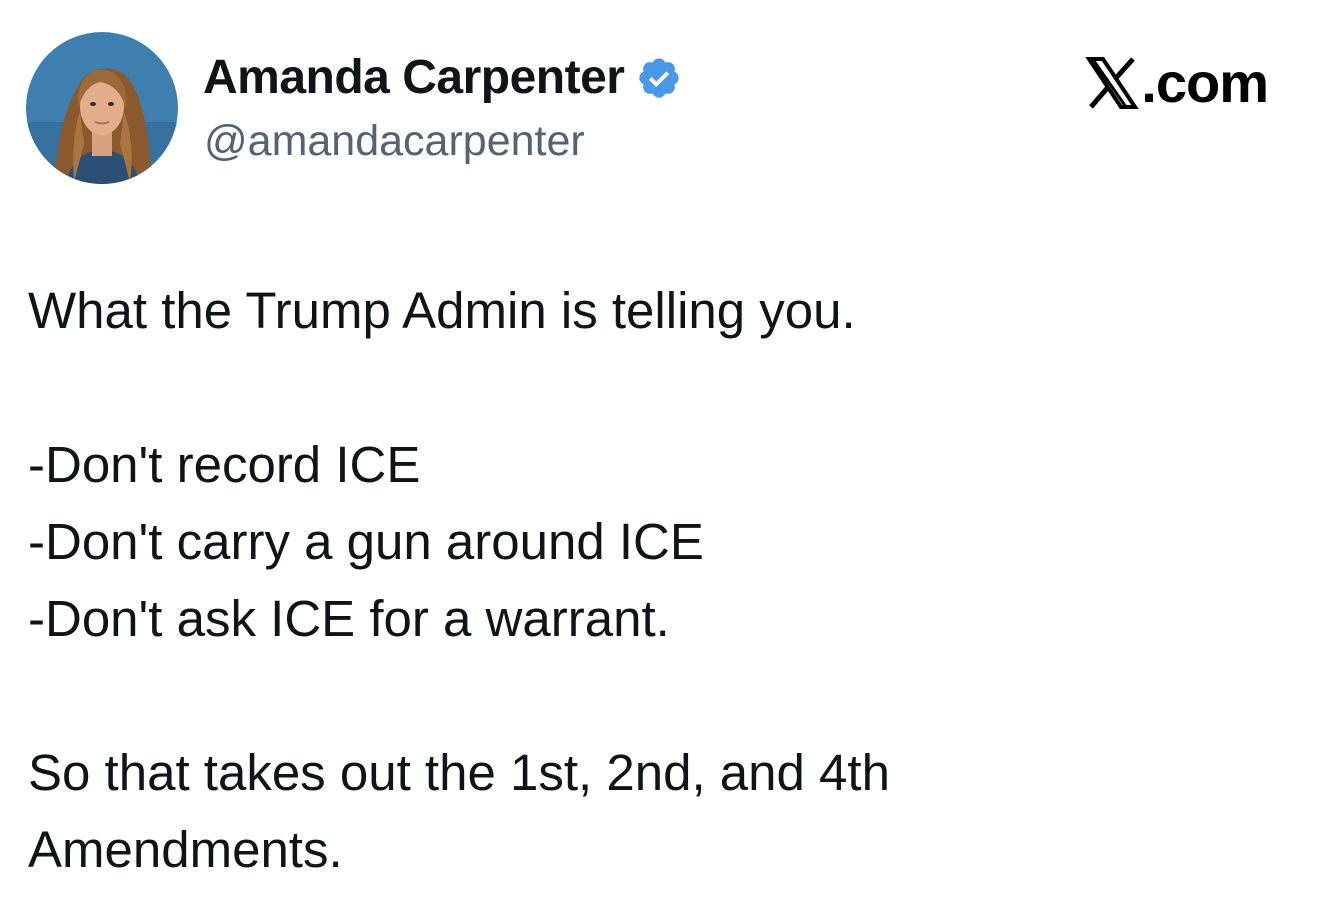  Describe the element at coordinates (224, 464) in the screenshot. I see `tweet-list-item: -Don't record ICE` at that location.